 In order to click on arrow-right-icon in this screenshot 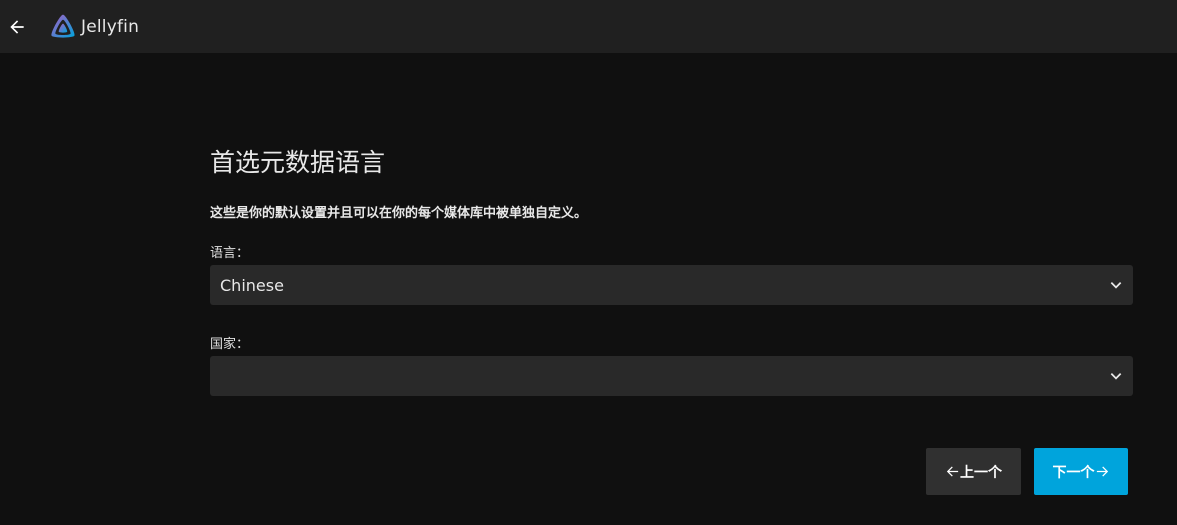, I will do `click(1102, 471)`.